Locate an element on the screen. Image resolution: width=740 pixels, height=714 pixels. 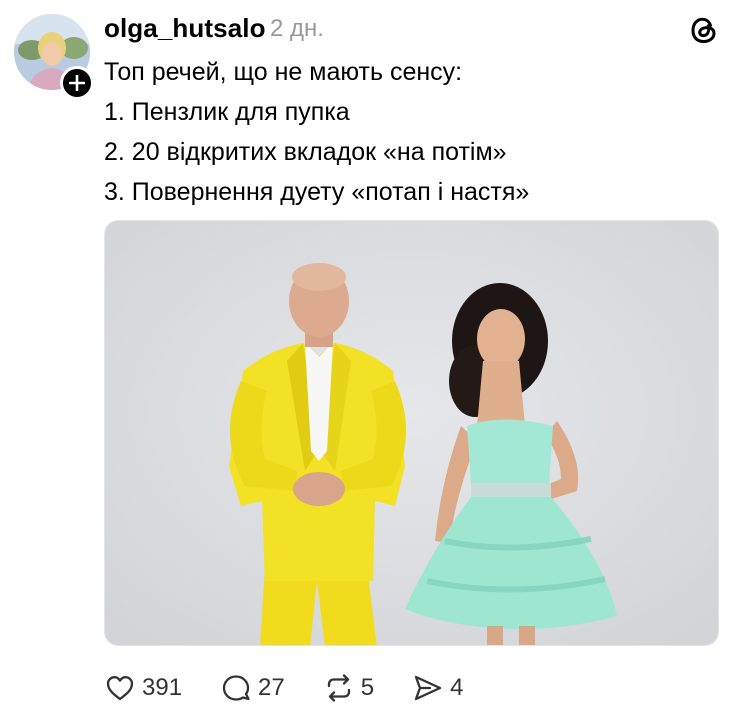
comment-icon is located at coordinates (236, 688).